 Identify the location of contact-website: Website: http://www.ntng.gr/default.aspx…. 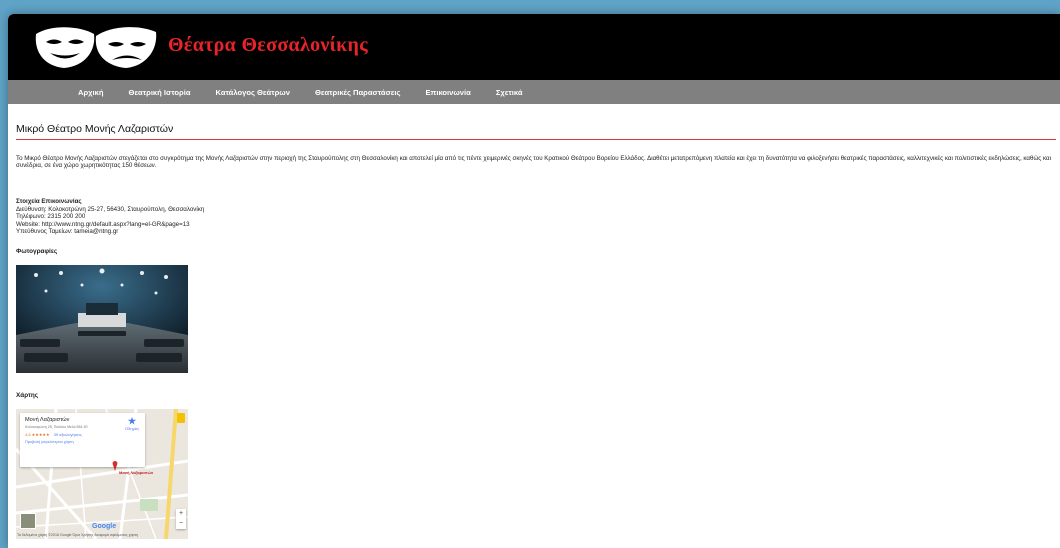
(103, 224).